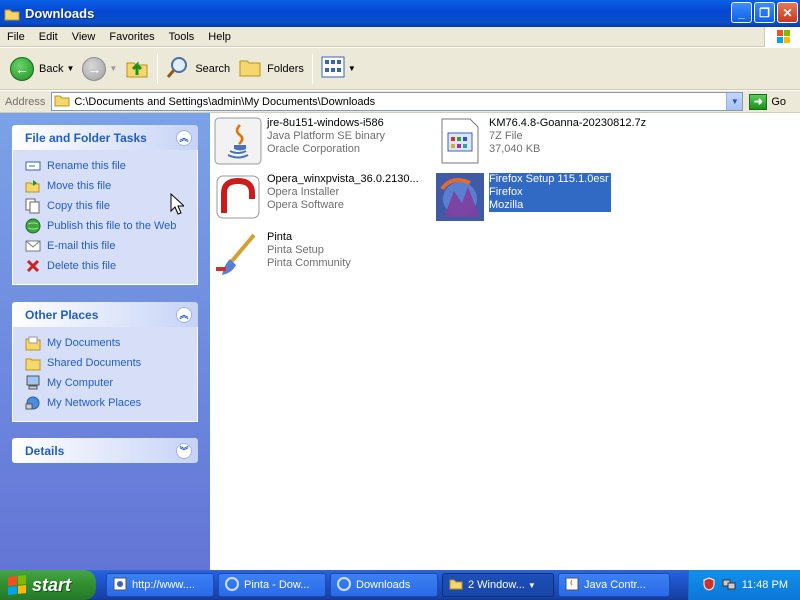 The height and width of the screenshot is (600, 800). What do you see at coordinates (48, 37) in the screenshot?
I see `menu-edit: Edit` at bounding box center [48, 37].